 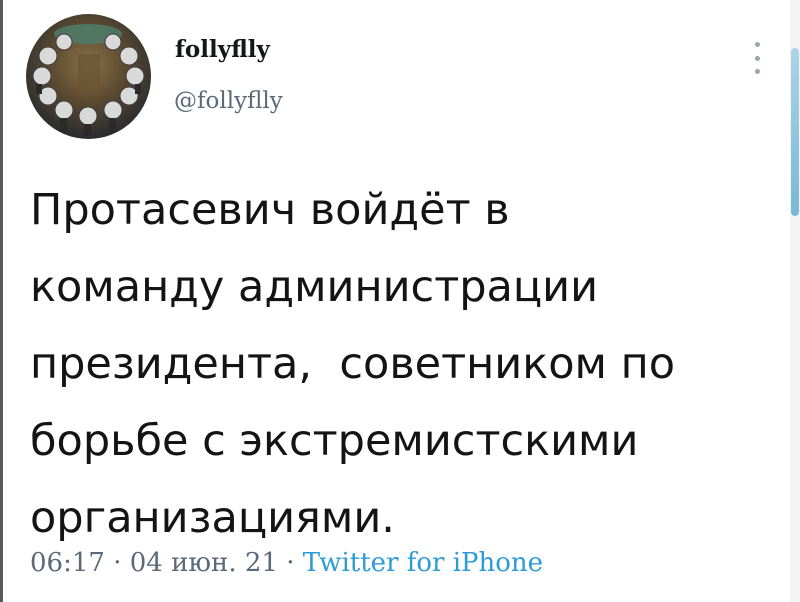 I want to click on scrollbar-thumb, so click(x=795, y=132).